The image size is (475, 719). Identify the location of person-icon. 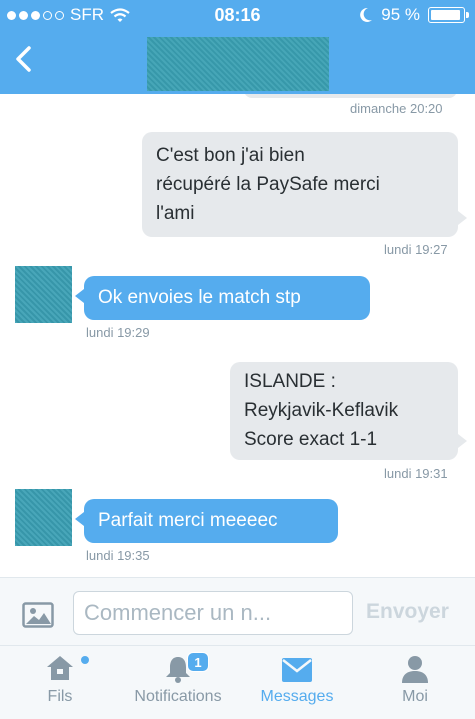
(415, 669).